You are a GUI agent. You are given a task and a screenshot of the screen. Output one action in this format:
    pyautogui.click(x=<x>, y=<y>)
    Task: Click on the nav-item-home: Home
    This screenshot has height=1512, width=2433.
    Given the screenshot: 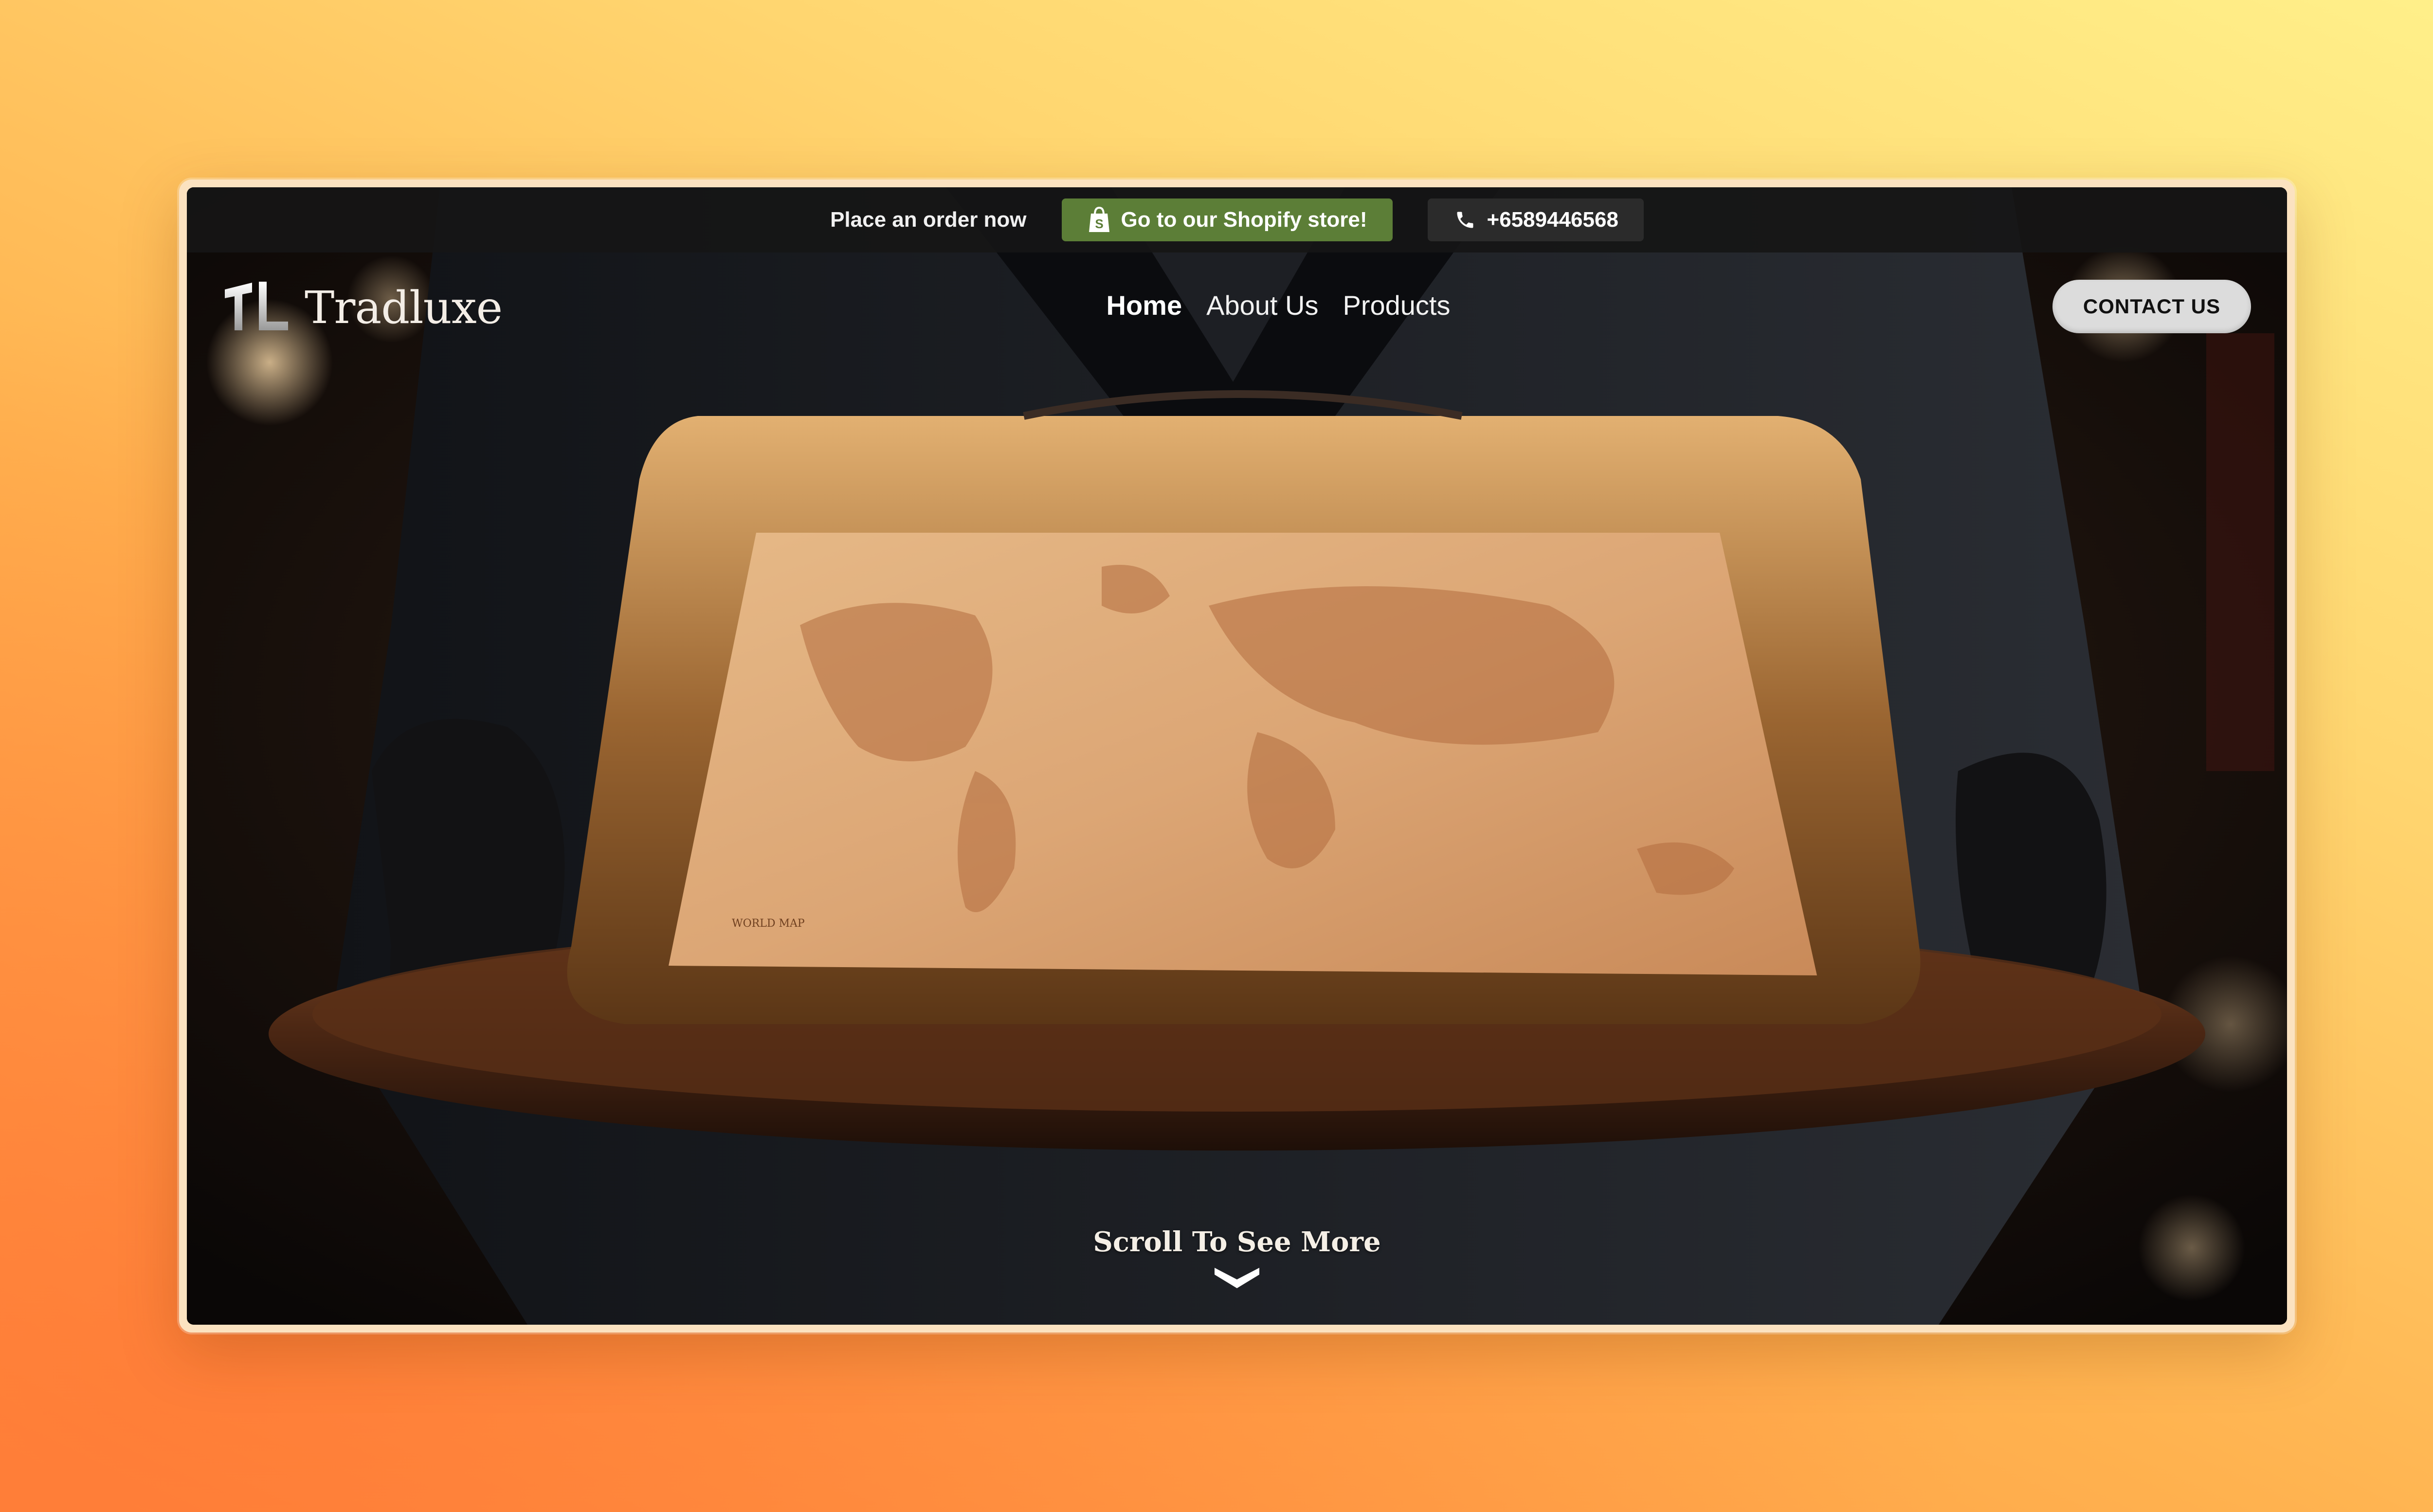 What is the action you would take?
    pyautogui.click(x=1144, y=305)
    